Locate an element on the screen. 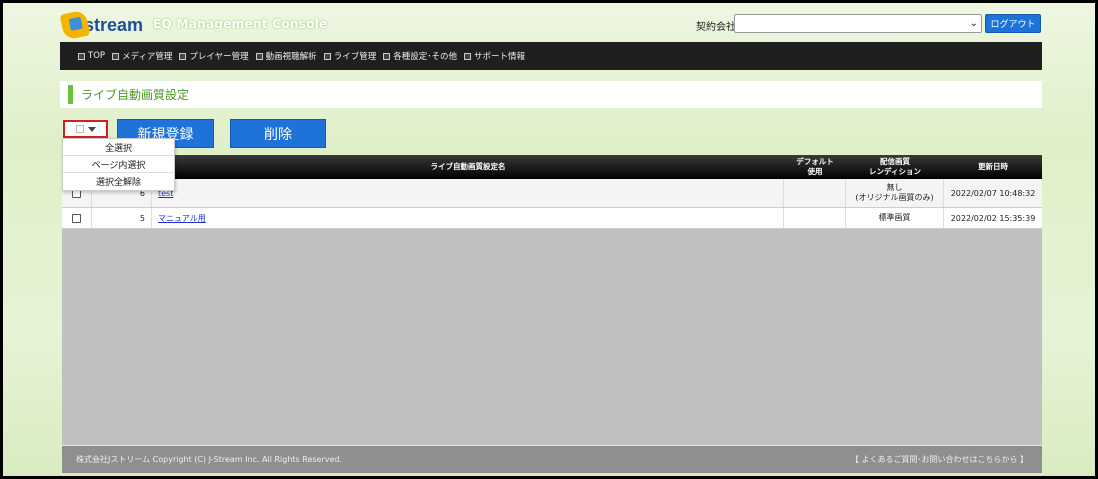 The height and width of the screenshot is (479, 1098). nav-item-label: ライブ管理 is located at coordinates (355, 57).